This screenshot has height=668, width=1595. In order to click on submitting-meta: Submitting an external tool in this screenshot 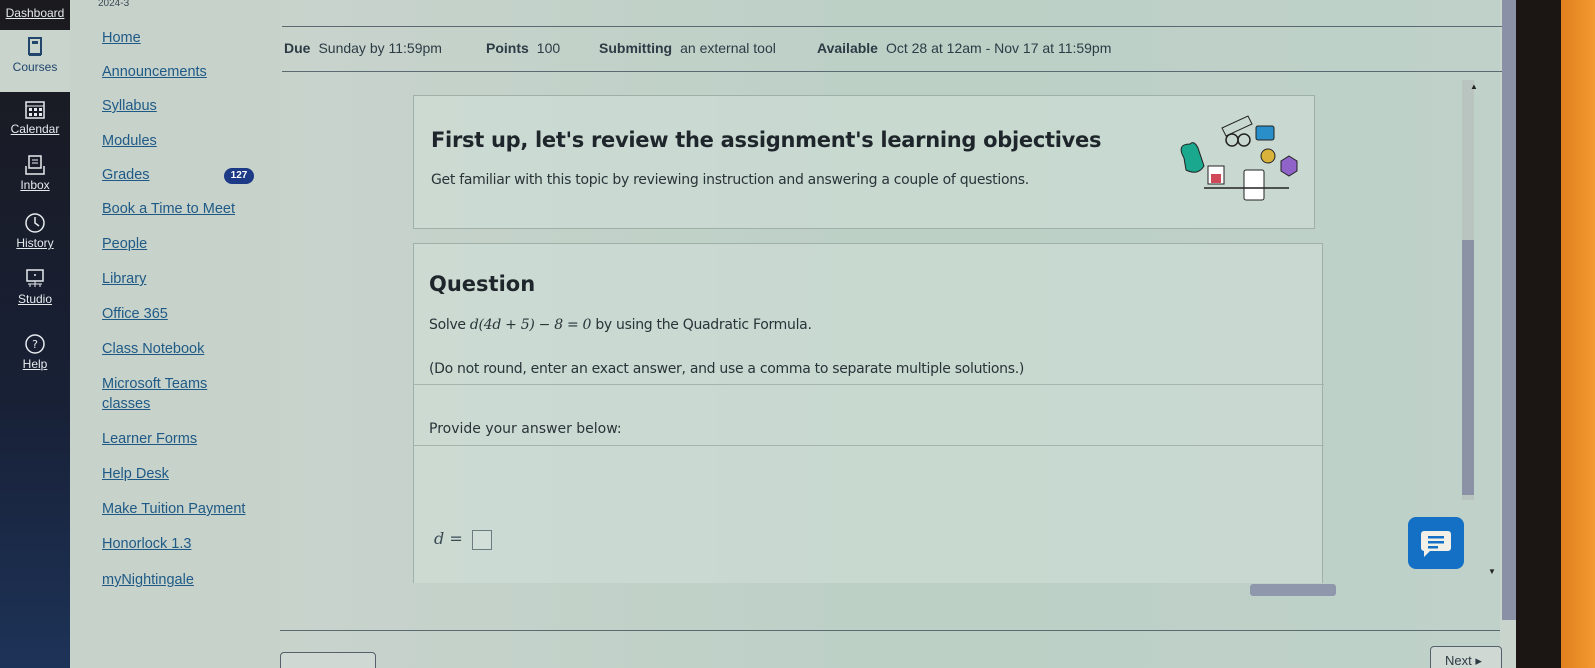, I will do `click(687, 48)`.